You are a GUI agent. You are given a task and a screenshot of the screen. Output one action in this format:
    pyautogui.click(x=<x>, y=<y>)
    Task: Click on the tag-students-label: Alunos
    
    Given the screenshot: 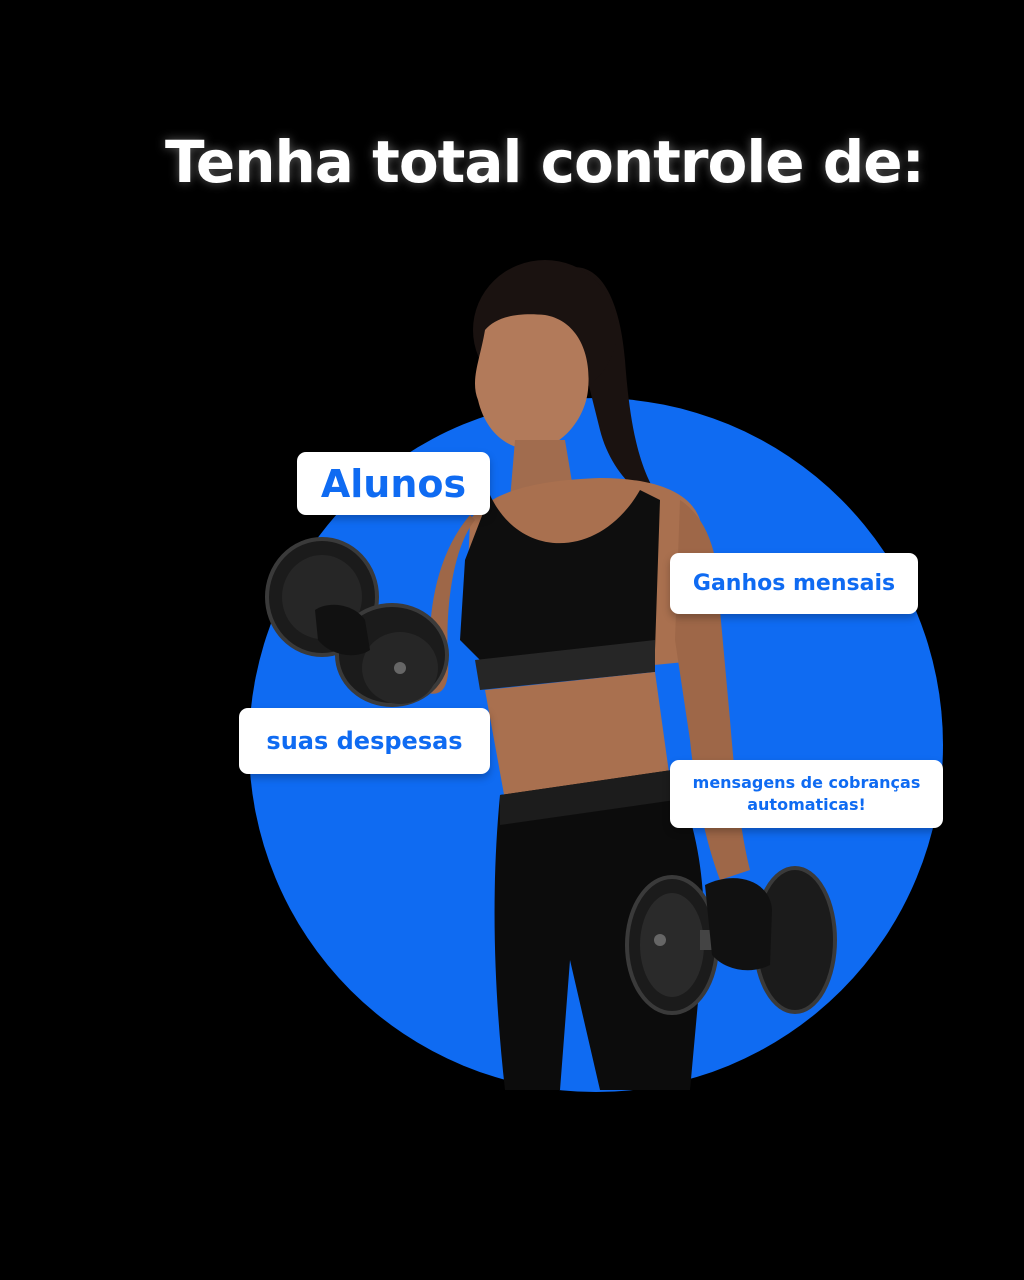 What is the action you would take?
    pyautogui.click(x=393, y=483)
    